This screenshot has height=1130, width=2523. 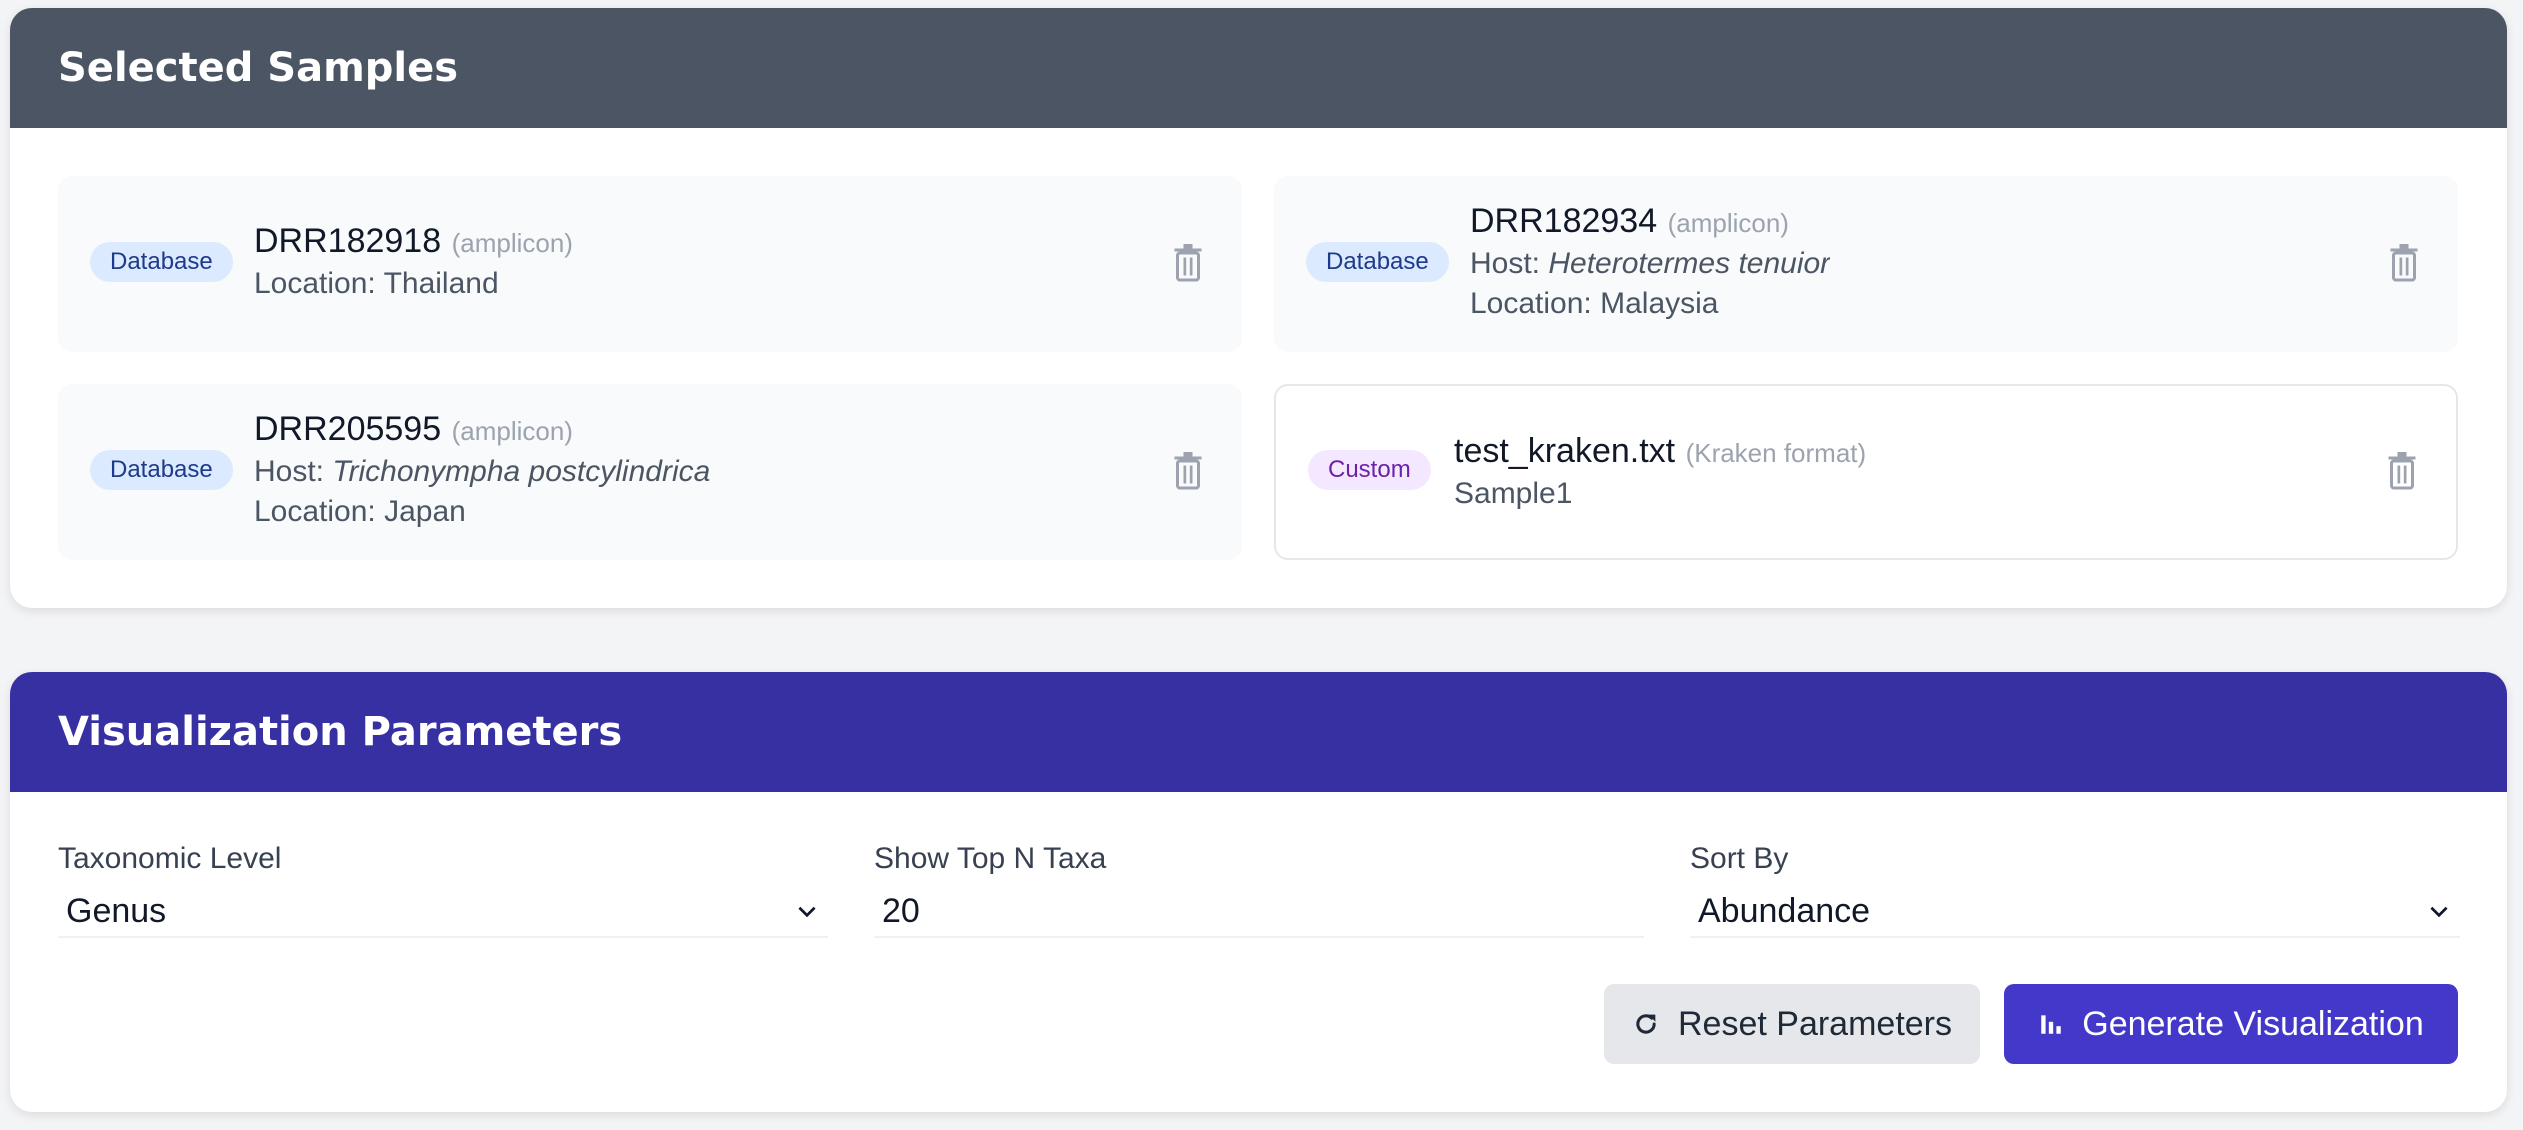 What do you see at coordinates (2253, 1023) in the screenshot?
I see `generate-visualization-label: Generate Visualization` at bounding box center [2253, 1023].